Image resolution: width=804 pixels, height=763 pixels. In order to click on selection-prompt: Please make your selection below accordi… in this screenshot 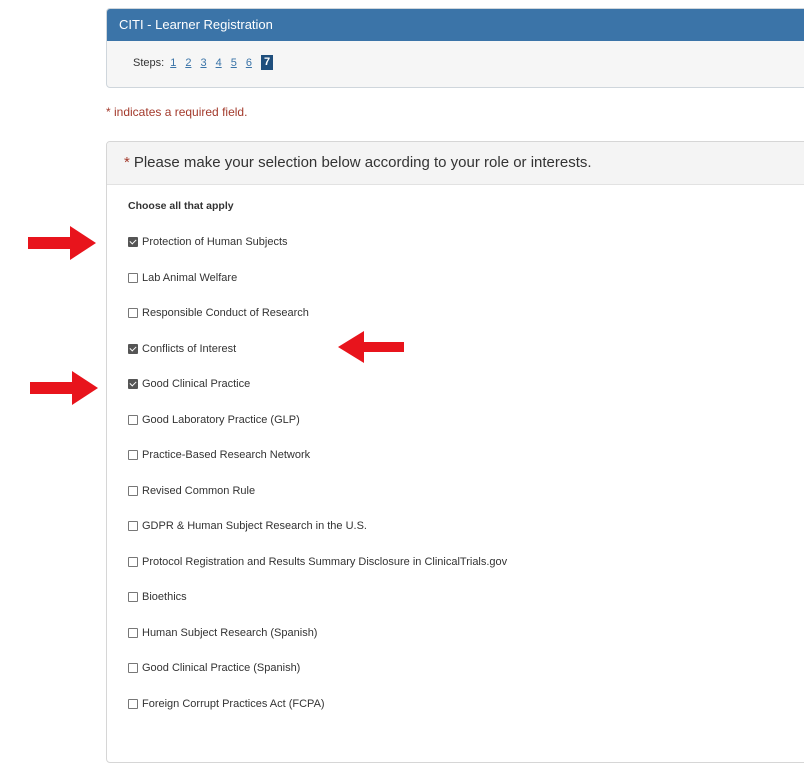, I will do `click(362, 162)`.